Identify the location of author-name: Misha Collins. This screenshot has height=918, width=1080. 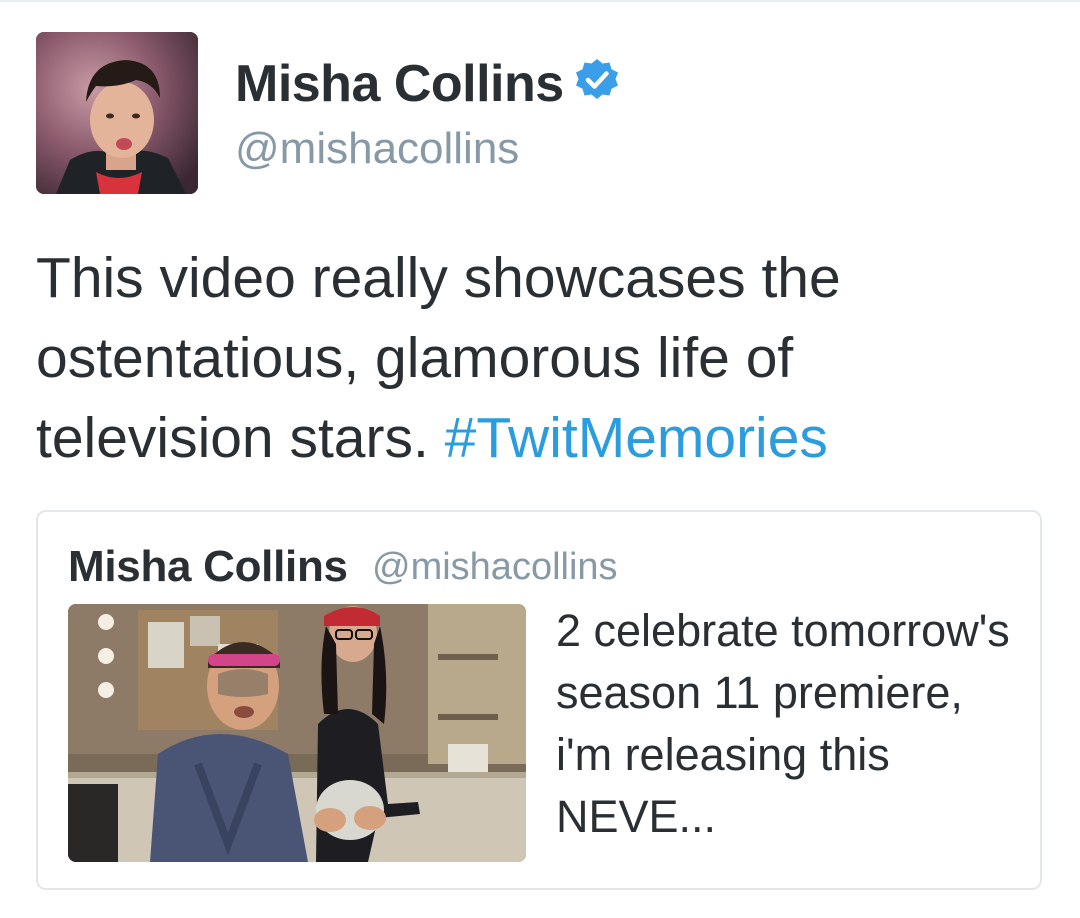
(399, 84).